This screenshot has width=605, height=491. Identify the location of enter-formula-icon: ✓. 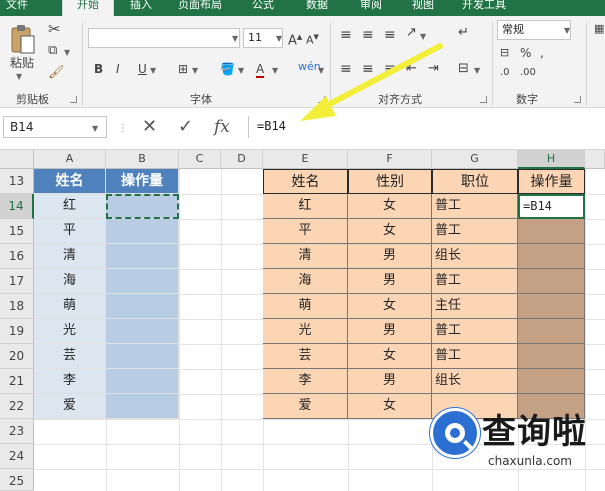
(185, 127).